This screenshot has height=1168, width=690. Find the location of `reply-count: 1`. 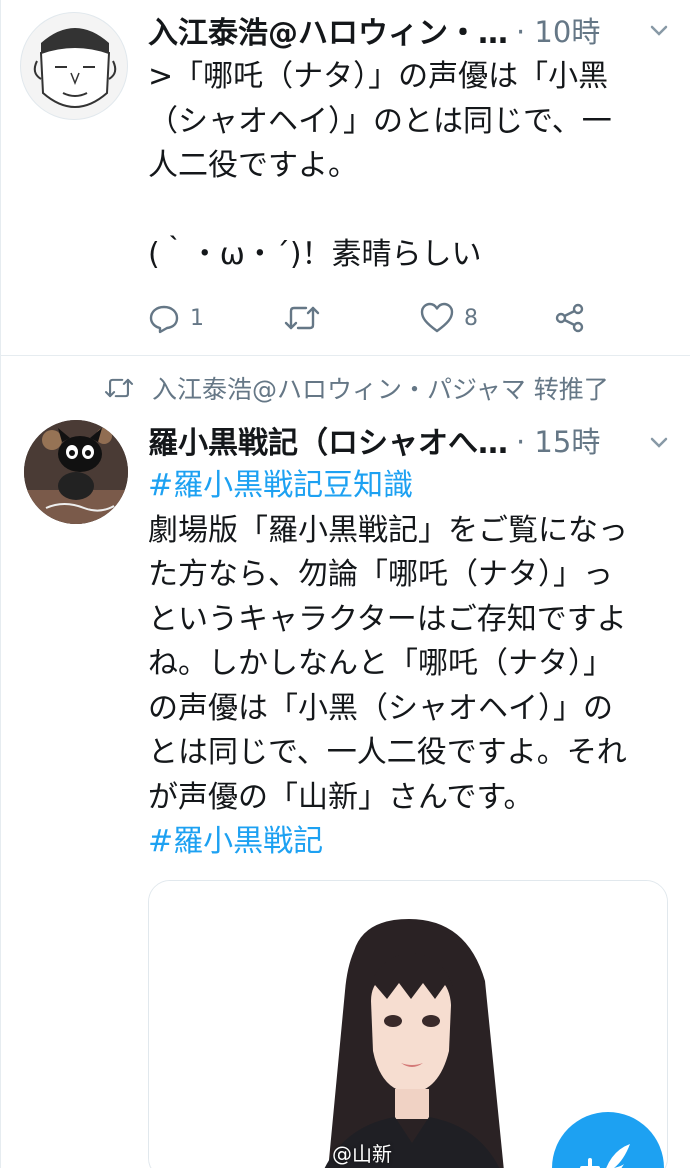

reply-count: 1 is located at coordinates (197, 318).